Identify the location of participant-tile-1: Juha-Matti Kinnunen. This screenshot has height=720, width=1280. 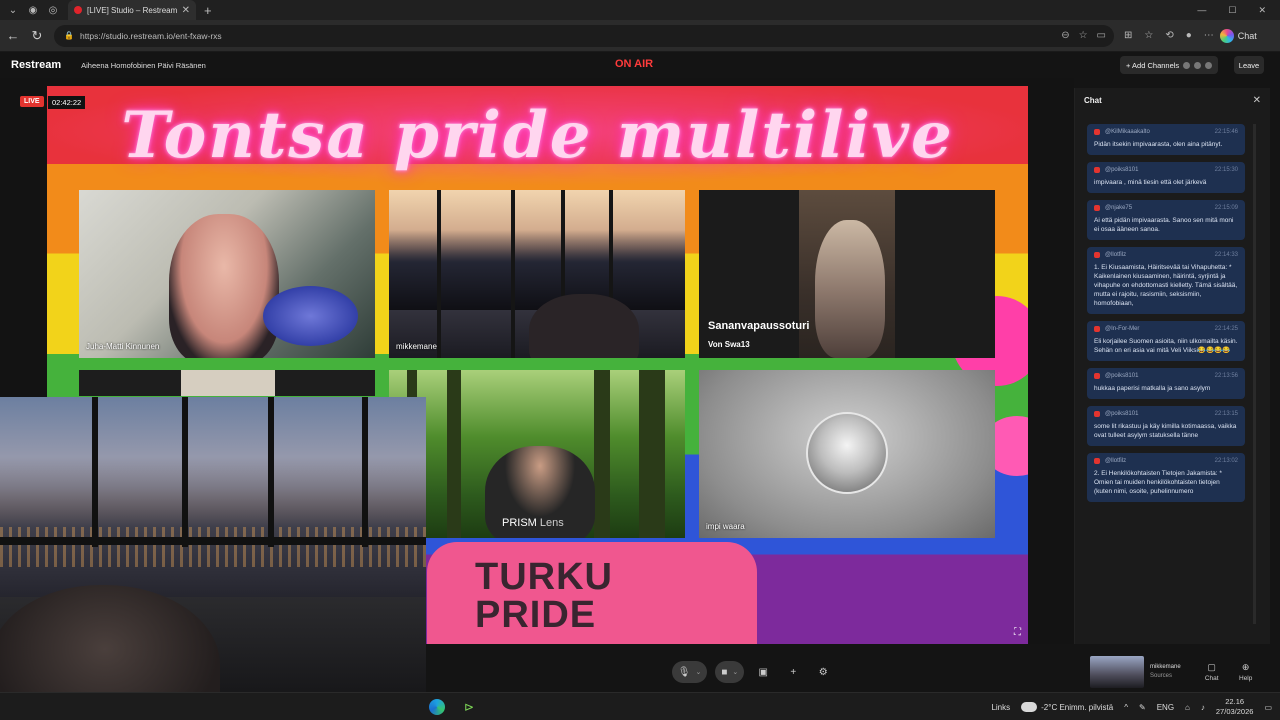
(227, 274).